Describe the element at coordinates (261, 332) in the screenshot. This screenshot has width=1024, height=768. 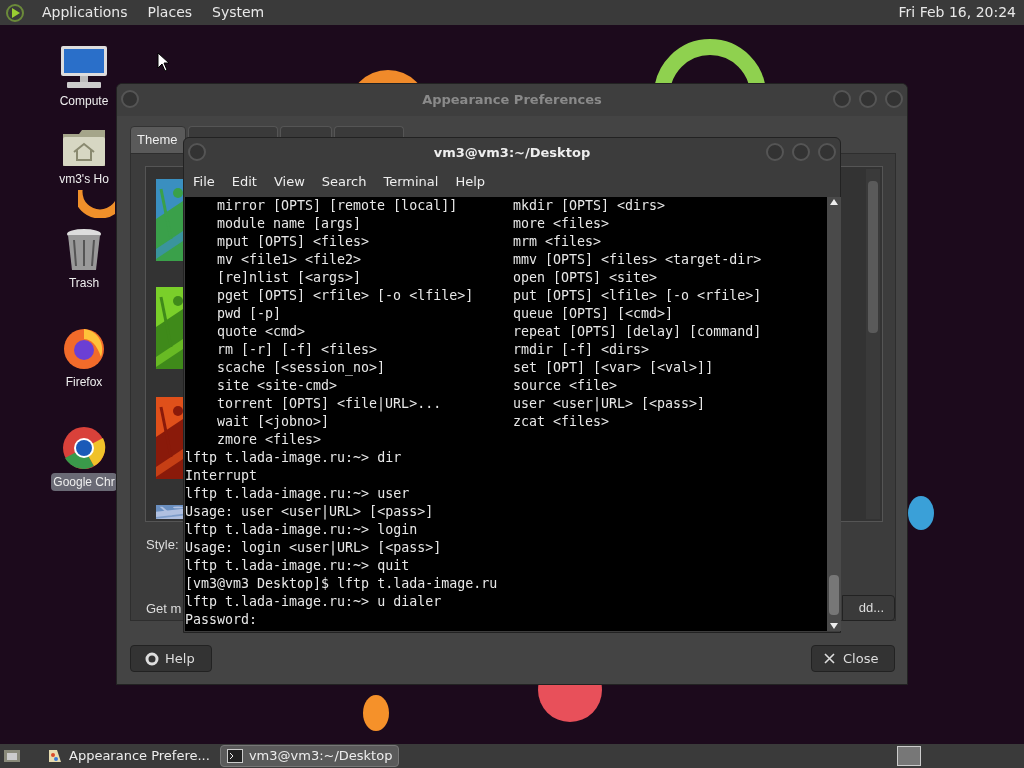
I see `terminal-line: quote <cmd>` at that location.